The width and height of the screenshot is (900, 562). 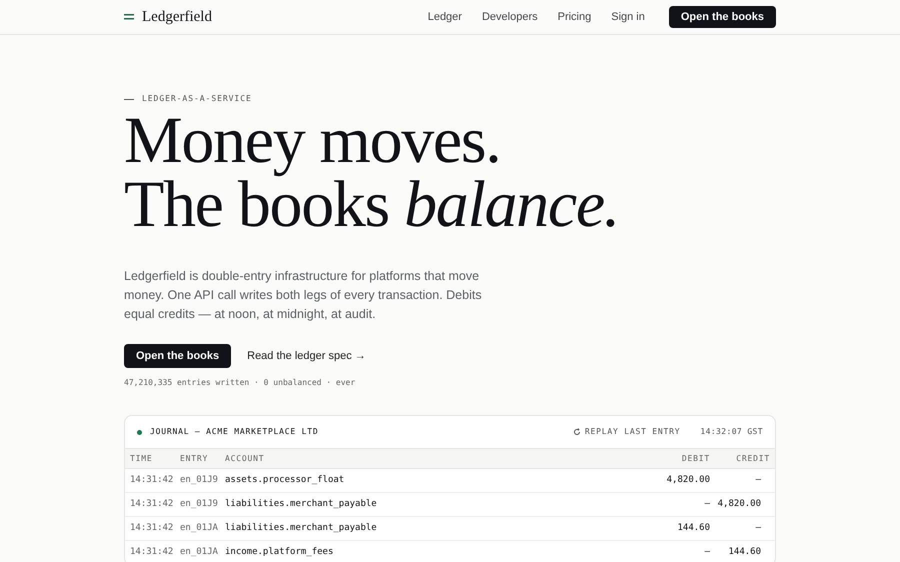 What do you see at coordinates (731, 432) in the screenshot?
I see `clock-time: 14:32:07 GST` at bounding box center [731, 432].